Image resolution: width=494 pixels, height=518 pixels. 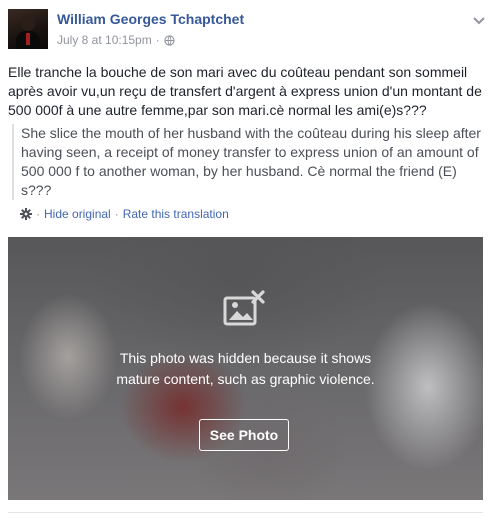 I want to click on translation-links: · Hide original · Rate this translation, so click(x=124, y=214).